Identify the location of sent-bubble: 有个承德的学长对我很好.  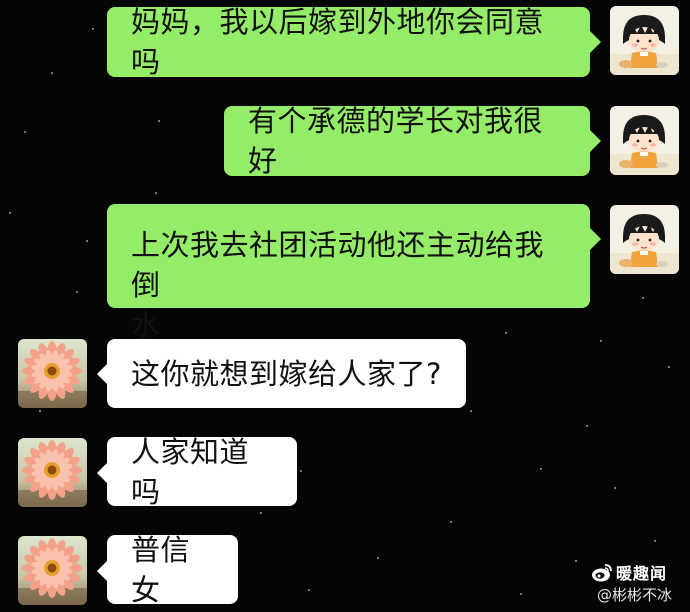
(407, 141).